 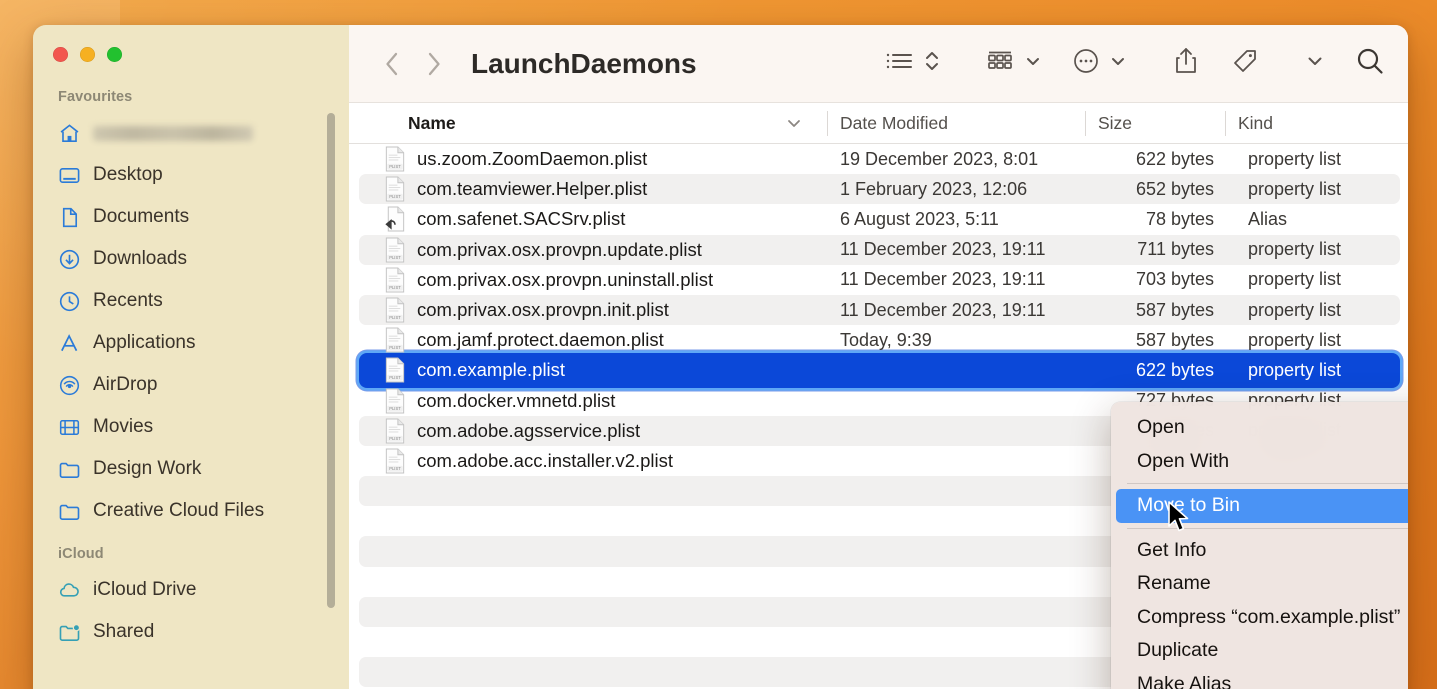 What do you see at coordinates (1317, 123) in the screenshot?
I see `column-header-kind: Kind` at bounding box center [1317, 123].